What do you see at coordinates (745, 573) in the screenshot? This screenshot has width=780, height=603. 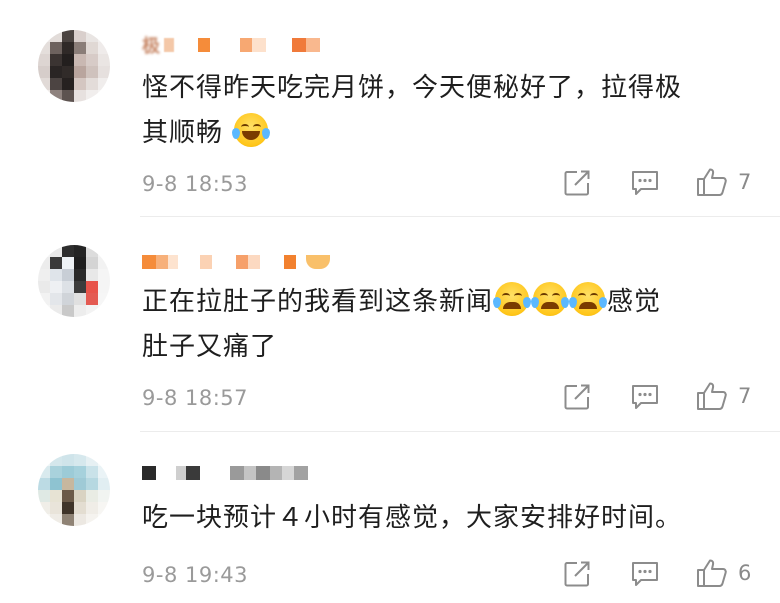 I see `like-count: 6` at bounding box center [745, 573].